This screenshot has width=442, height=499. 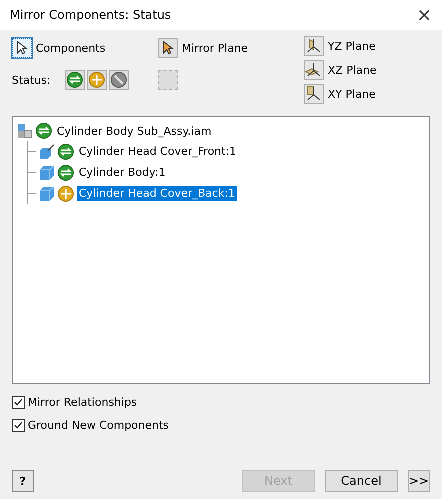 What do you see at coordinates (99, 425) in the screenshot?
I see `checkbox-label: Ground New Components` at bounding box center [99, 425].